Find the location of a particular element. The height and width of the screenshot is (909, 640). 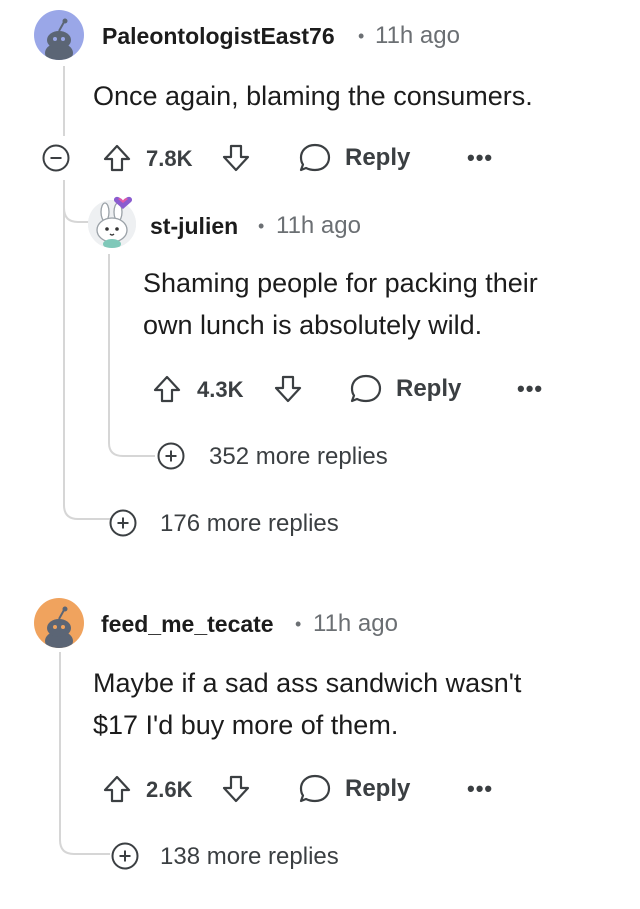

comment-body: Once again, blaming the consumers. is located at coordinates (313, 96).